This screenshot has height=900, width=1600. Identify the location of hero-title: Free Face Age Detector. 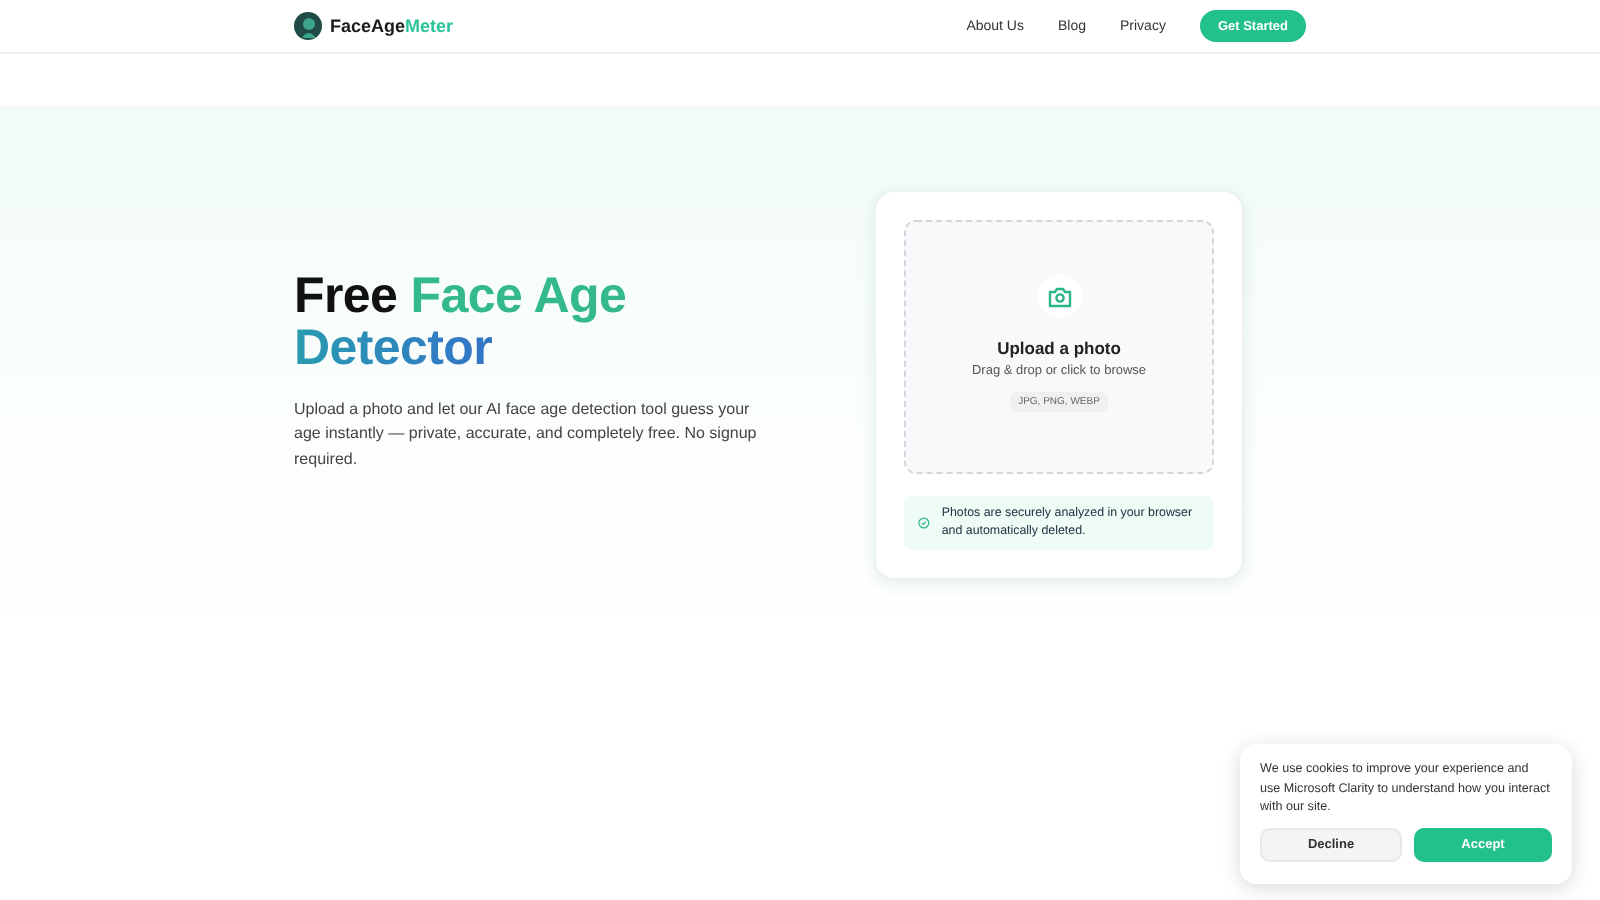
(461, 322).